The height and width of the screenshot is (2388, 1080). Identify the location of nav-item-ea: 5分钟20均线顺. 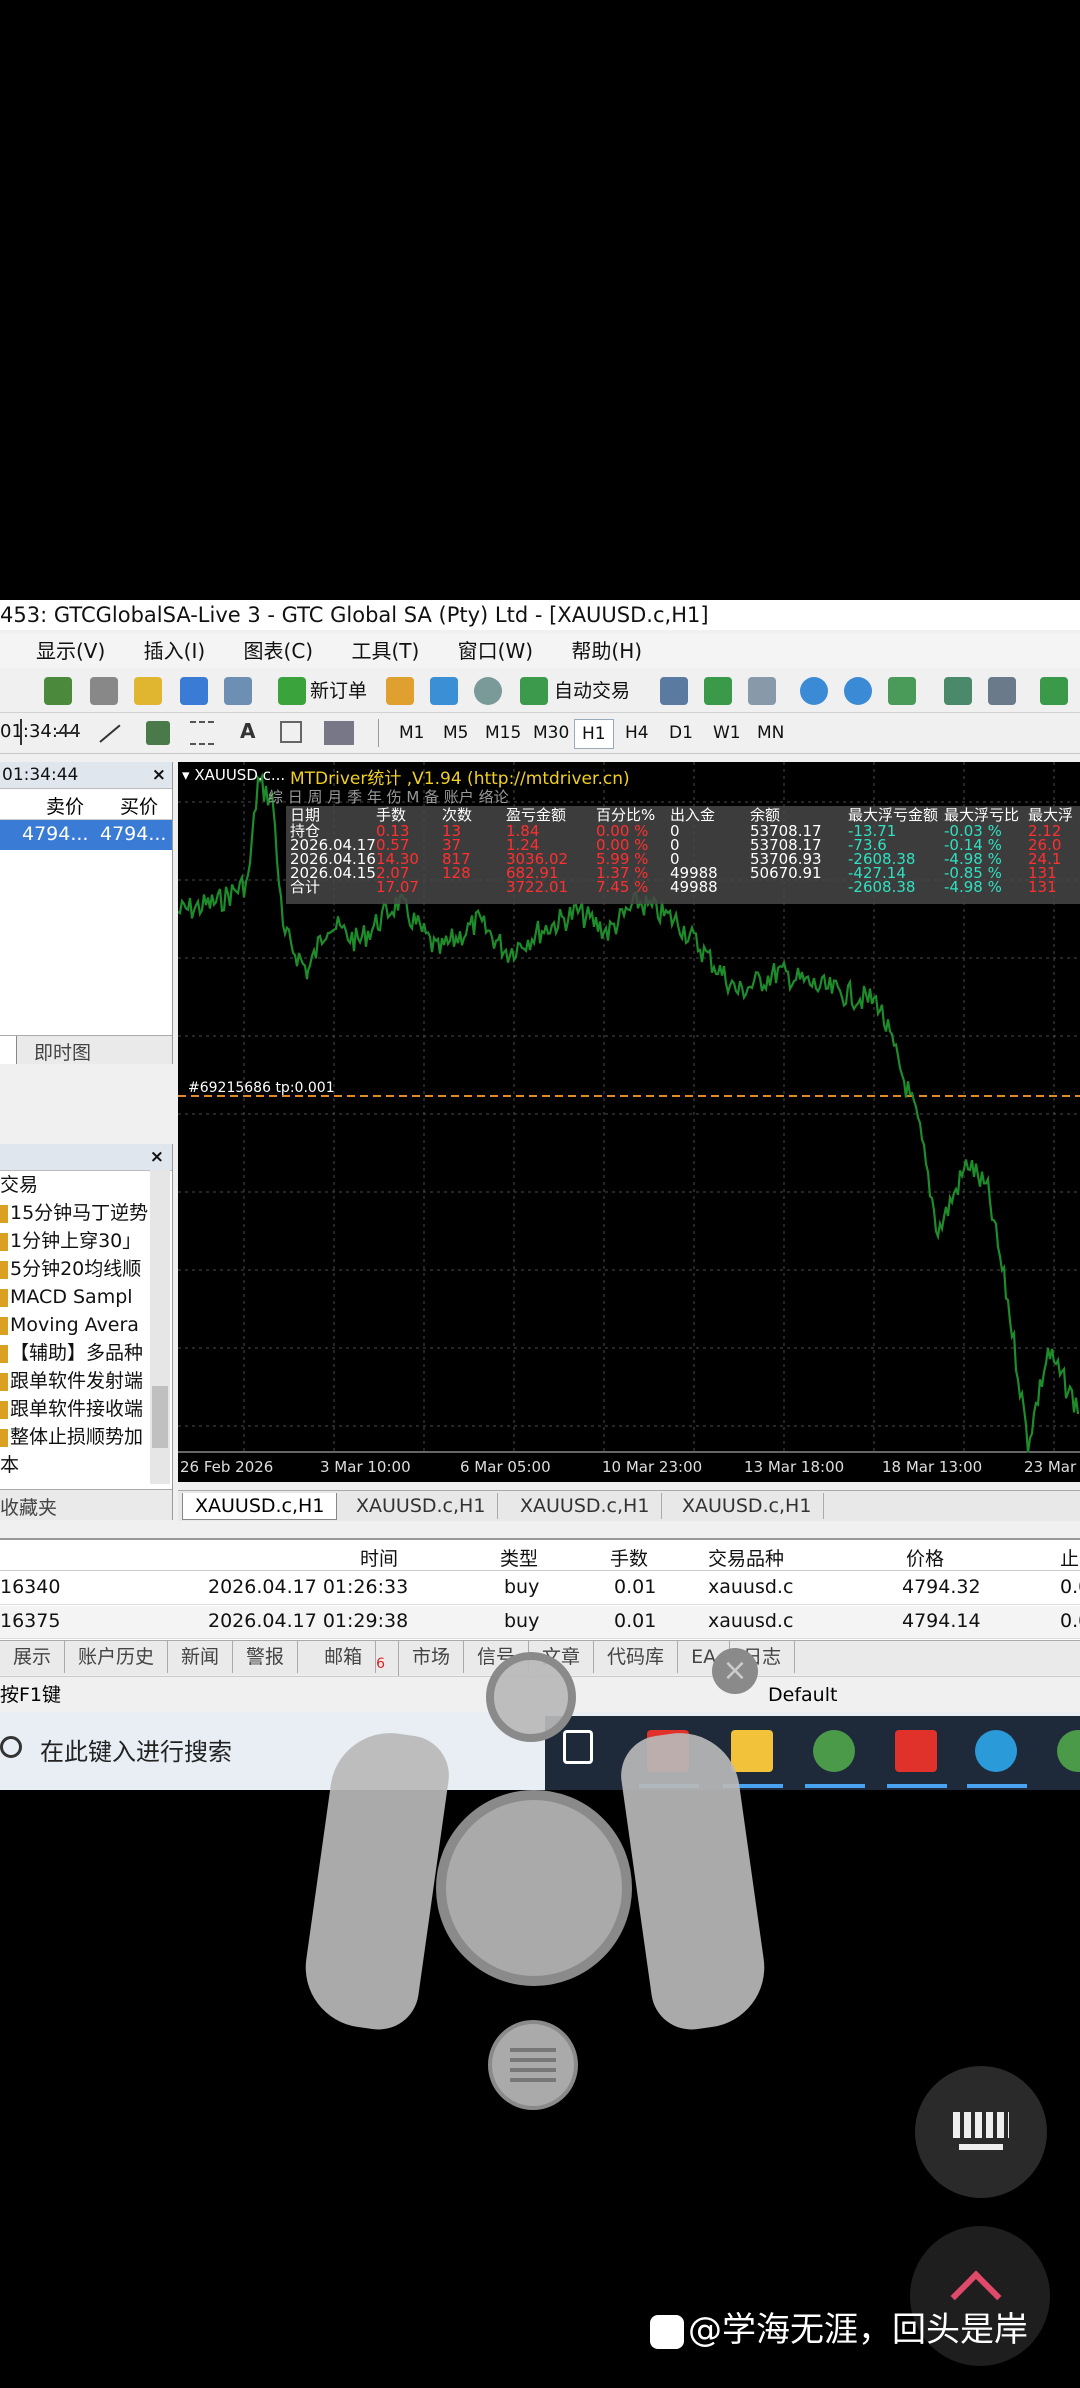
(86, 1269).